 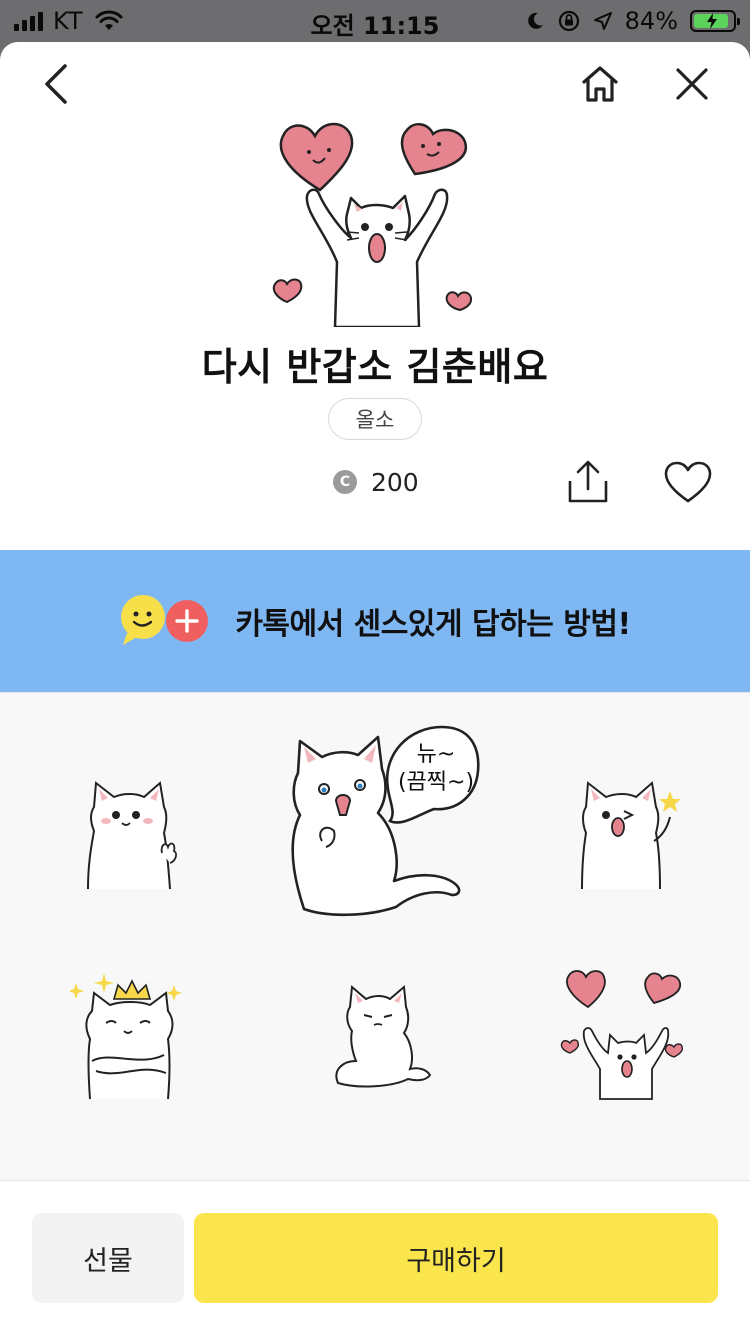 I want to click on purchase-bar: 선물 구매하기, so click(x=375, y=1257).